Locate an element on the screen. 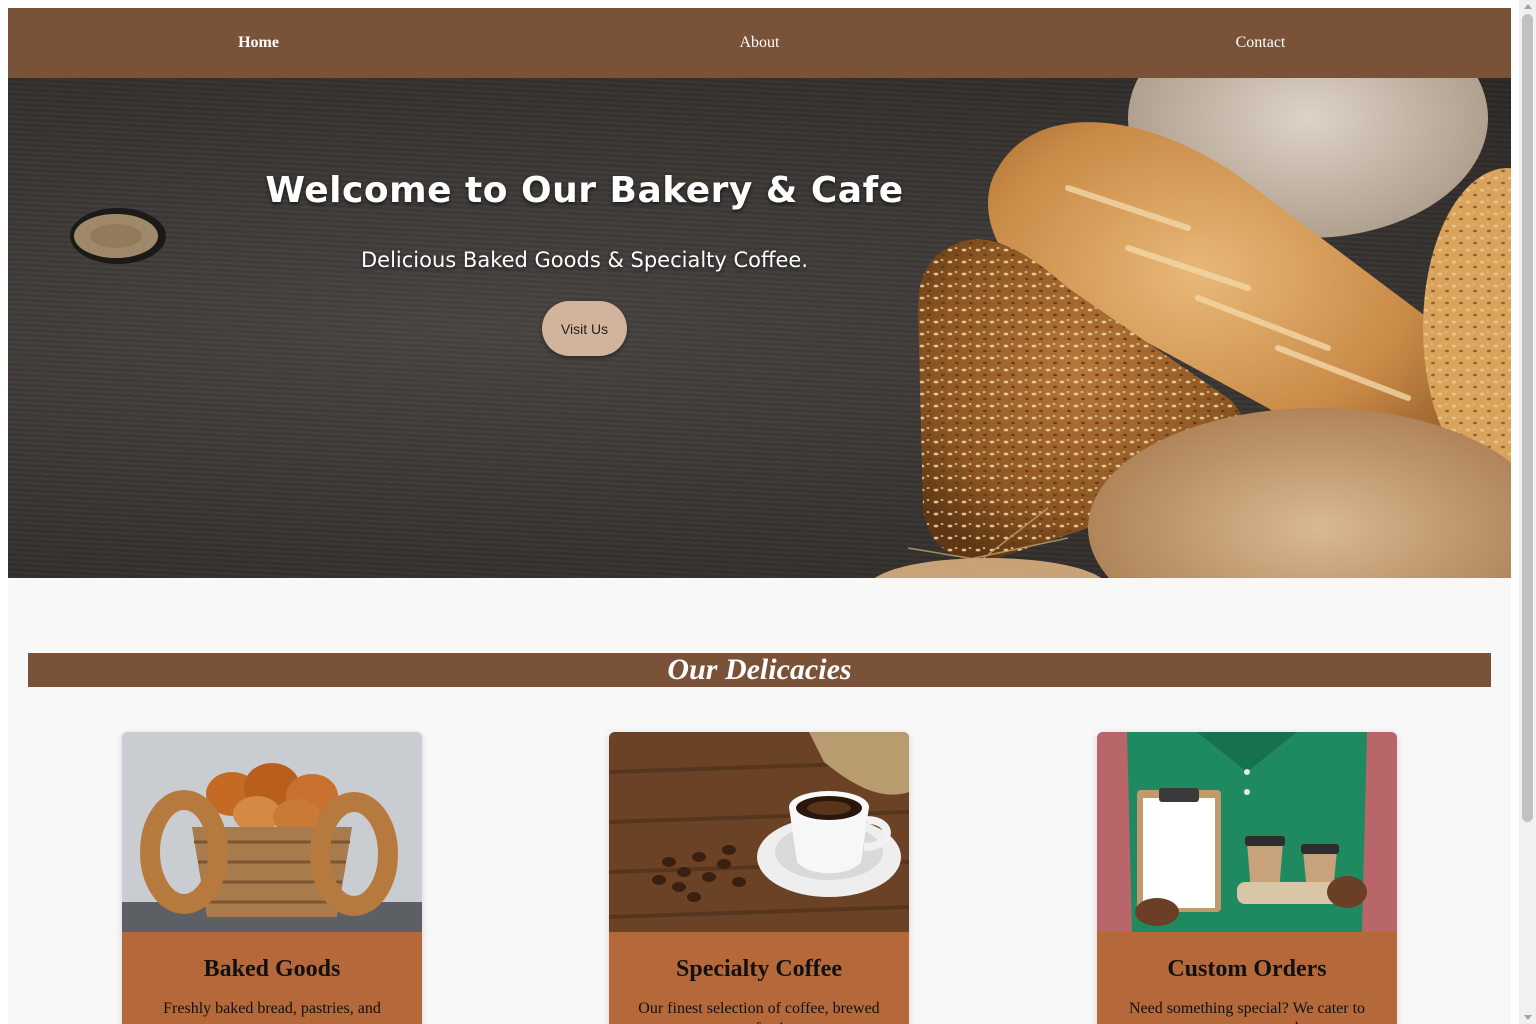  nav-about-link: About is located at coordinates (759, 43).